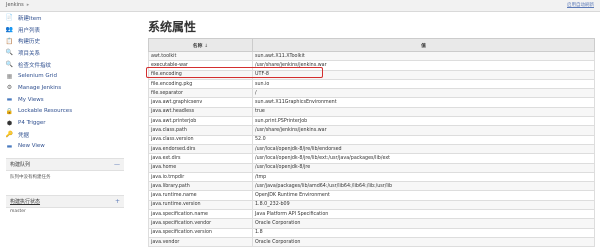 This screenshot has height=252, width=600. I want to click on build-queue-empty-text: 队列中没有构建任务, so click(30, 178).